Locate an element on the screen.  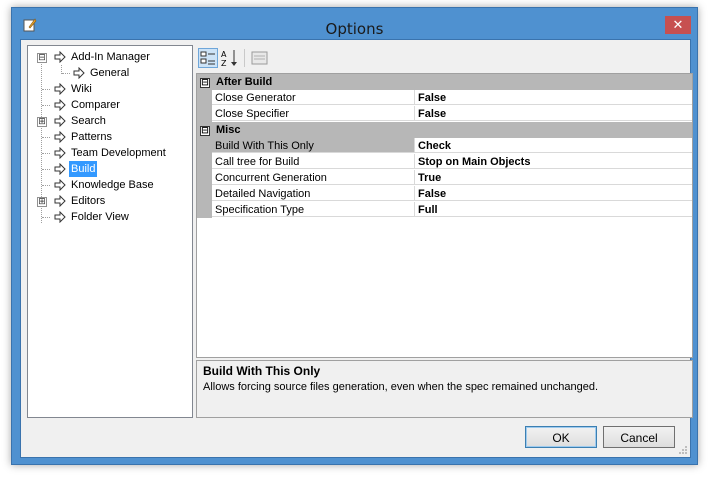
close-button: ✕ is located at coordinates (678, 25).